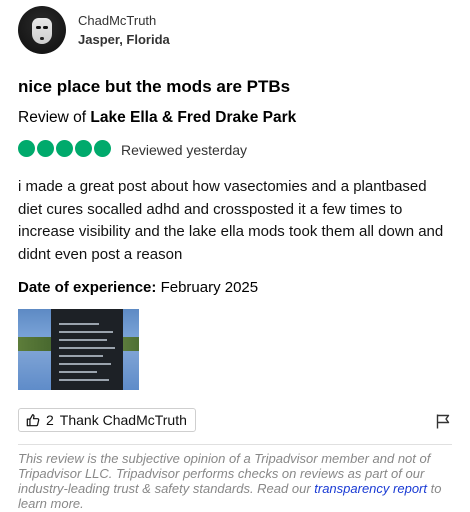 The width and height of the screenshot is (470, 512). Describe the element at coordinates (184, 150) in the screenshot. I see `reviewed-date: Reviewed yesterday` at that location.